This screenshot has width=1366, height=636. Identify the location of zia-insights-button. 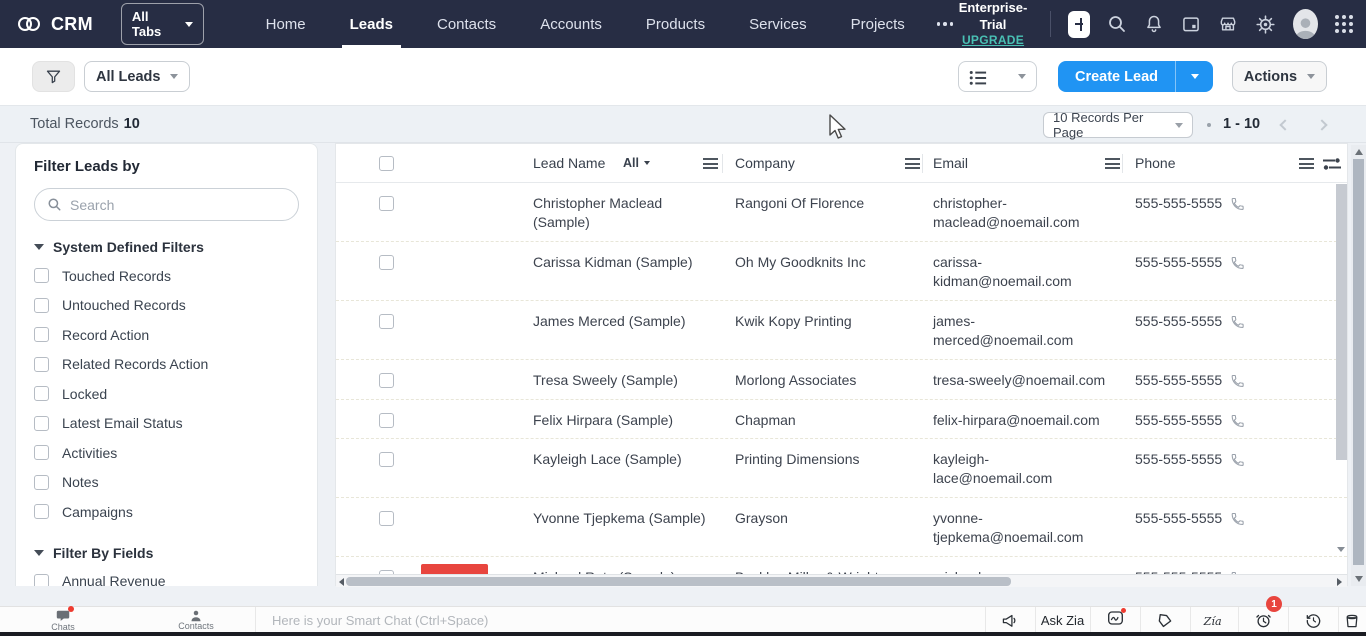
(1115, 620).